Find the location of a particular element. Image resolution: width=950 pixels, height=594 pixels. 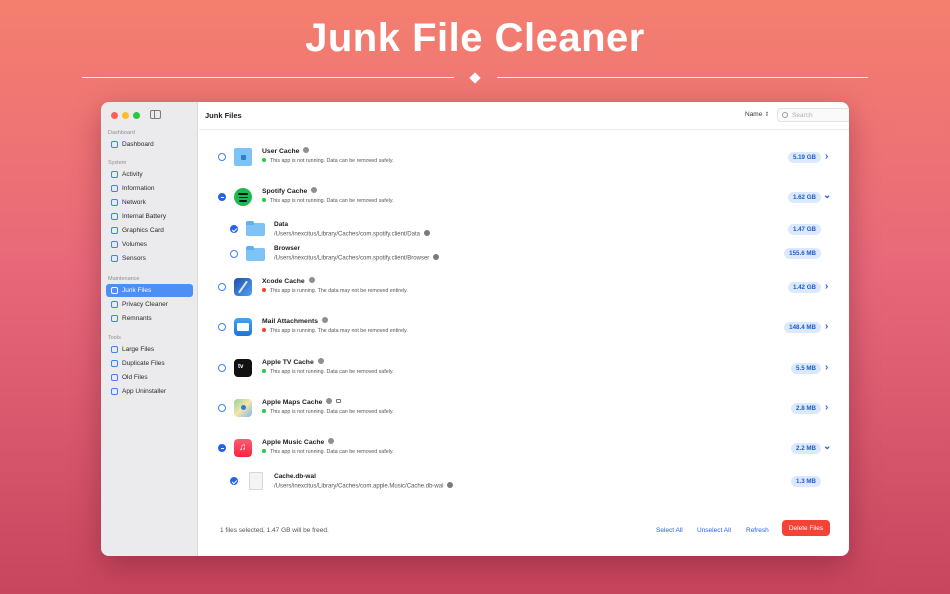

size-badge: 2.2 MB is located at coordinates (806, 448).